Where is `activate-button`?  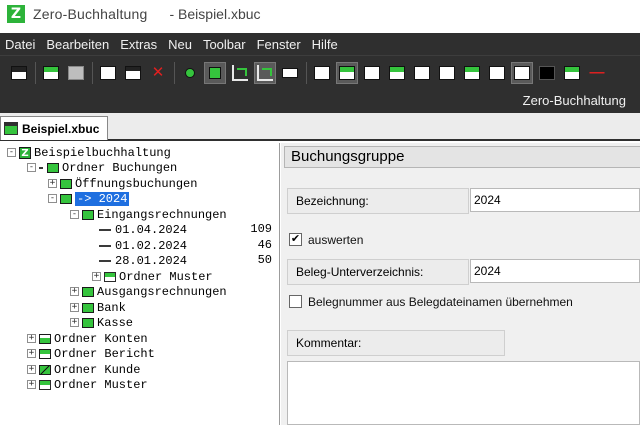 activate-button is located at coordinates (190, 73).